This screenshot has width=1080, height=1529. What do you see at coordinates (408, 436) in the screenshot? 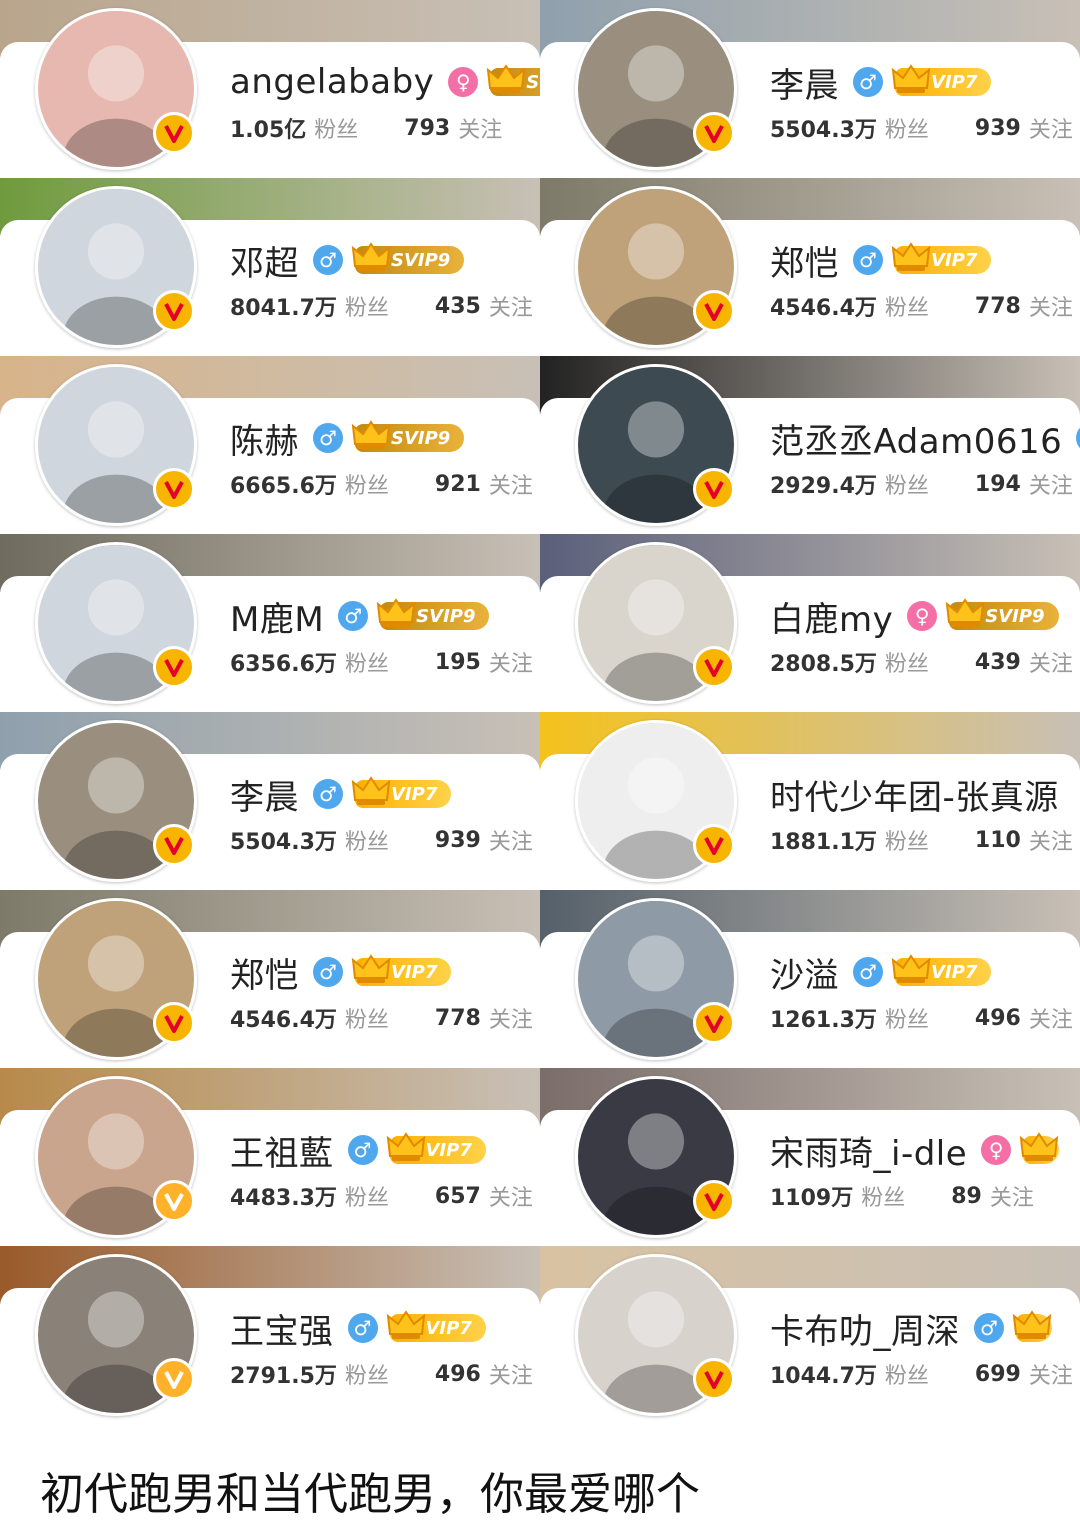
I see `vip-badge: SVIP9` at bounding box center [408, 436].